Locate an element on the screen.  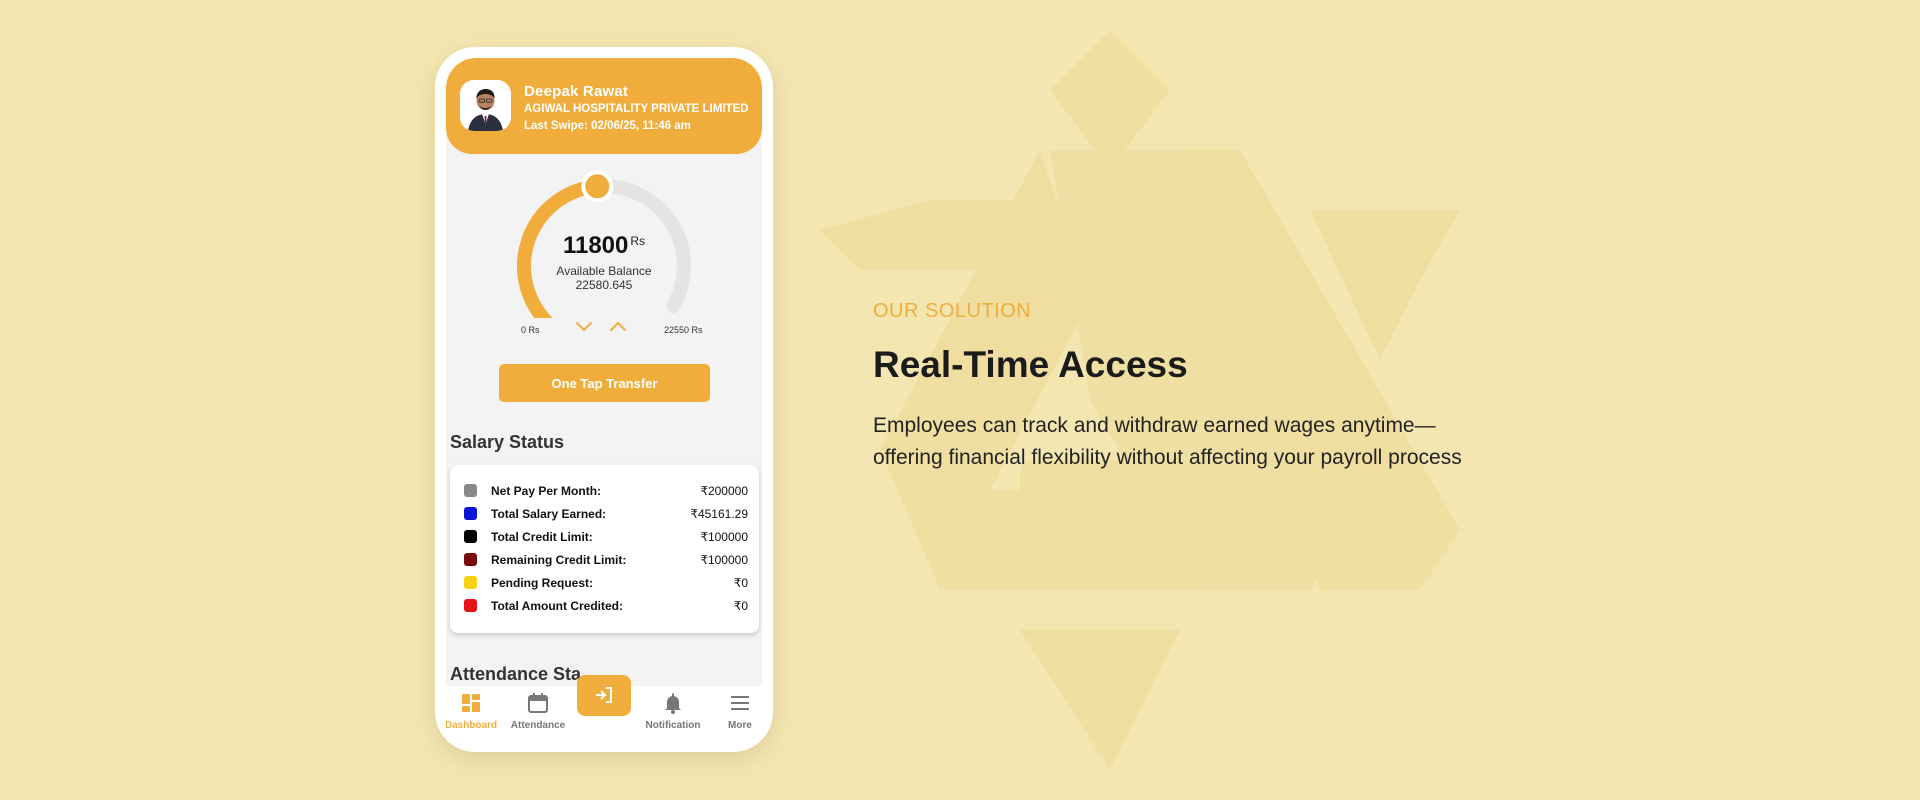
salary-row: Remaining Credit Limit: ₹100000 is located at coordinates (606, 560).